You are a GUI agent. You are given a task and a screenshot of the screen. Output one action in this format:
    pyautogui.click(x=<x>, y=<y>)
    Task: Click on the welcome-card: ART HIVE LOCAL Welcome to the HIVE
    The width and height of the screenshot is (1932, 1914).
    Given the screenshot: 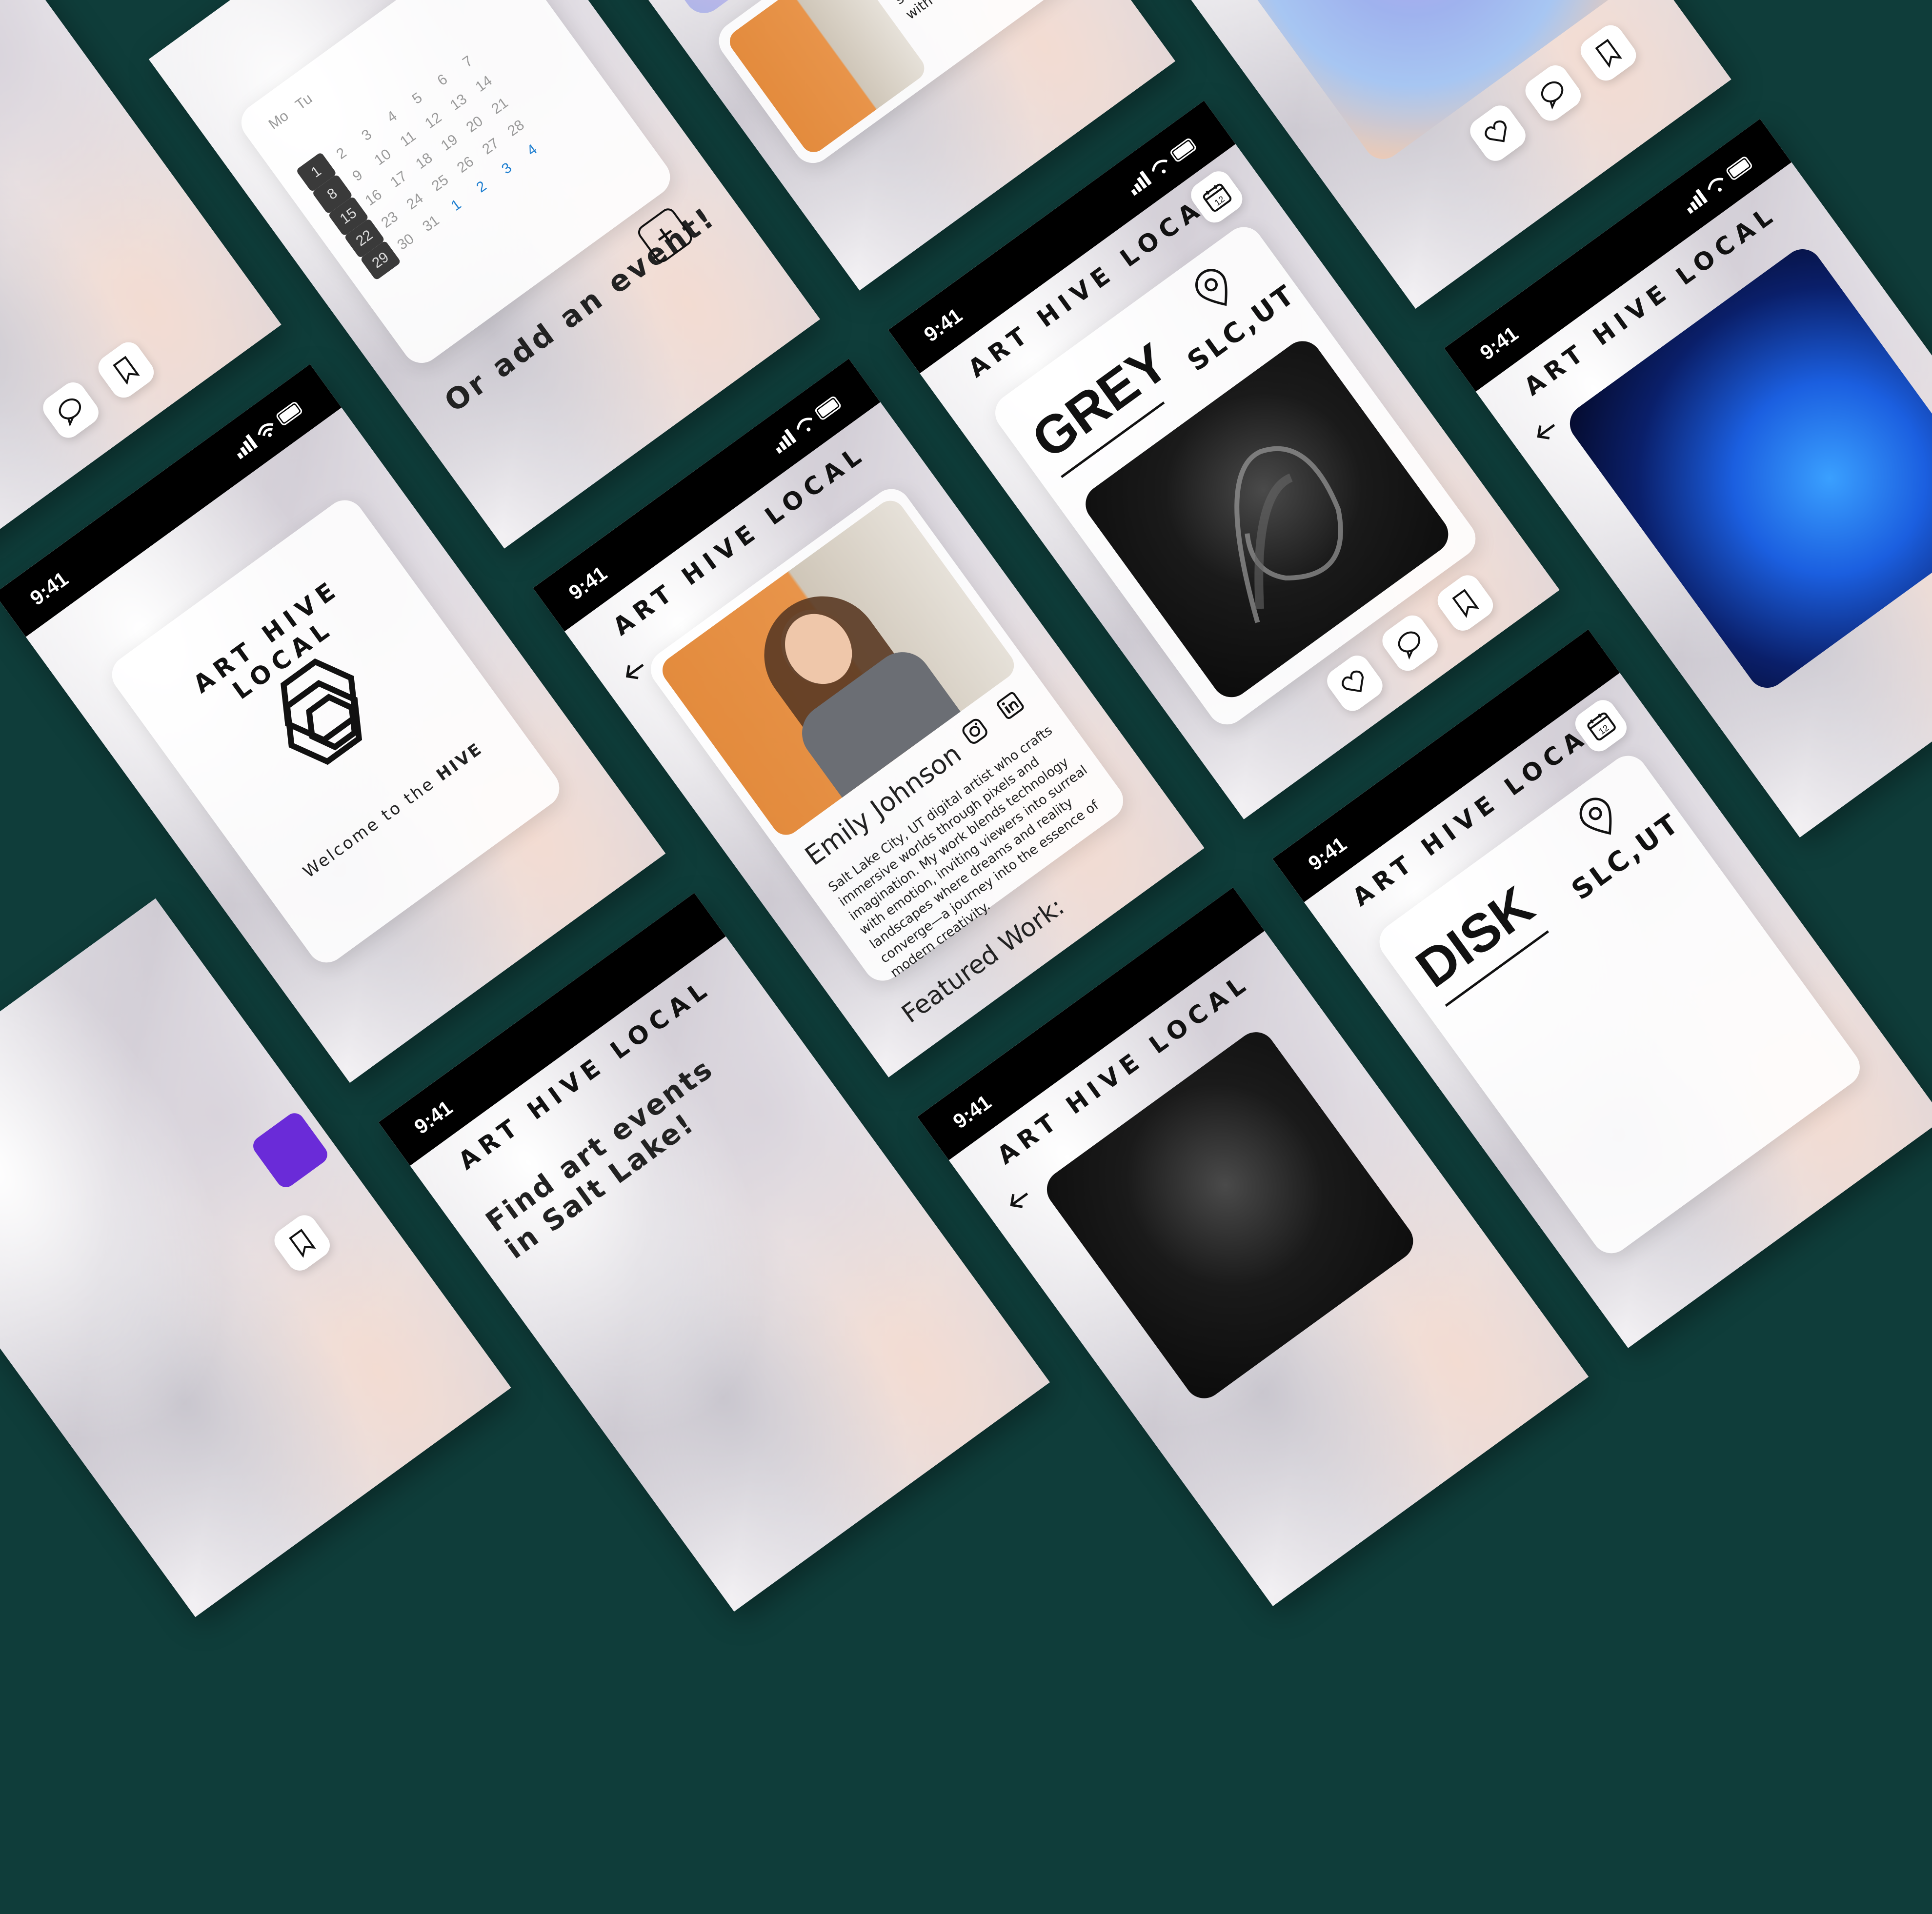 What is the action you would take?
    pyautogui.click(x=335, y=731)
    